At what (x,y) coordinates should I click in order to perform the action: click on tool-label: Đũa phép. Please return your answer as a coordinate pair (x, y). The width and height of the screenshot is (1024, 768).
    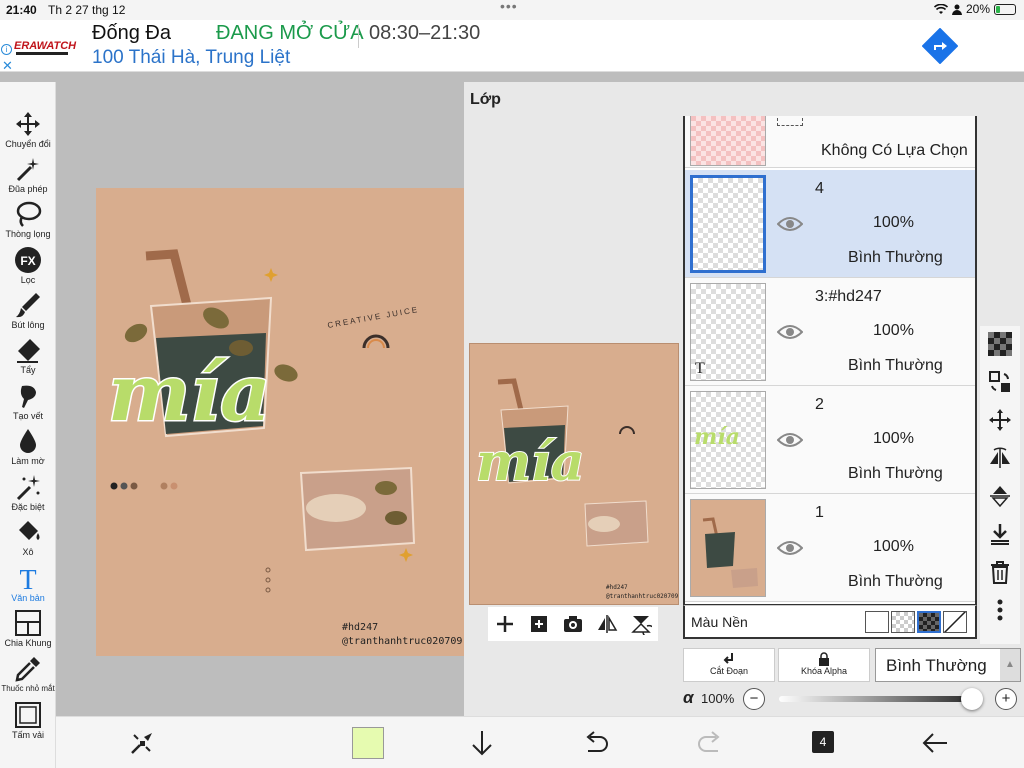
    Looking at the image, I should click on (28, 189).